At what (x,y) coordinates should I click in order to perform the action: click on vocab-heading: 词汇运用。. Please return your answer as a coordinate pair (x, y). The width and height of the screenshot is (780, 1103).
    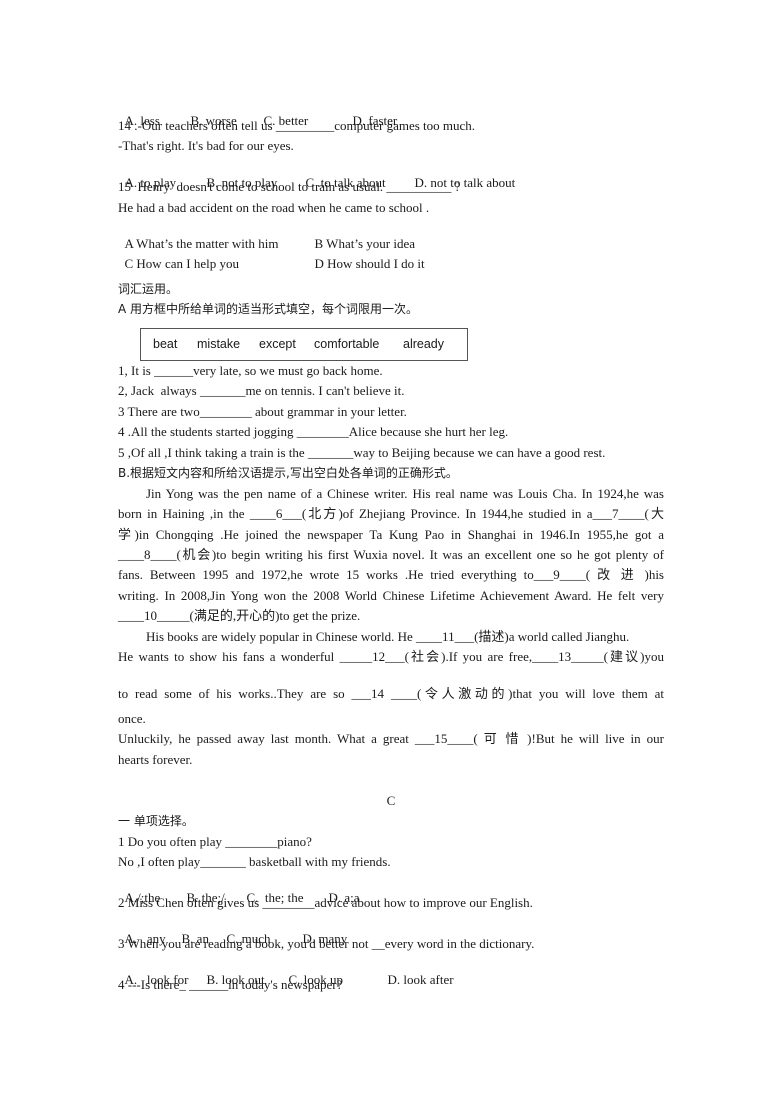
    Looking at the image, I should click on (148, 289).